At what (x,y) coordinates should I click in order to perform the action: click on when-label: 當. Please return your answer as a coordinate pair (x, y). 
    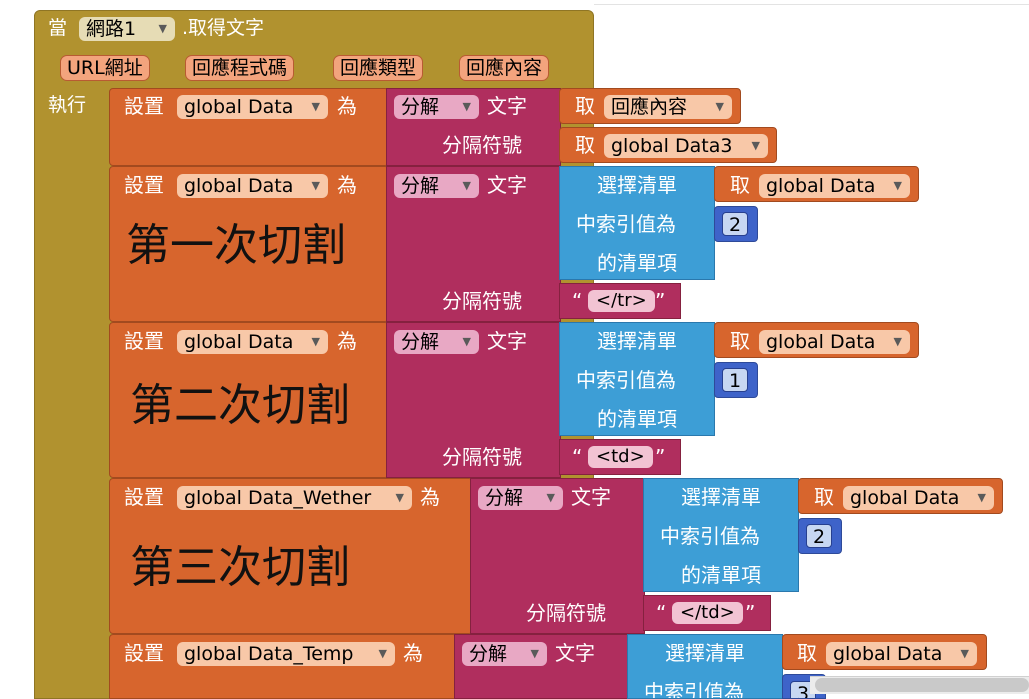
    Looking at the image, I should click on (58, 28).